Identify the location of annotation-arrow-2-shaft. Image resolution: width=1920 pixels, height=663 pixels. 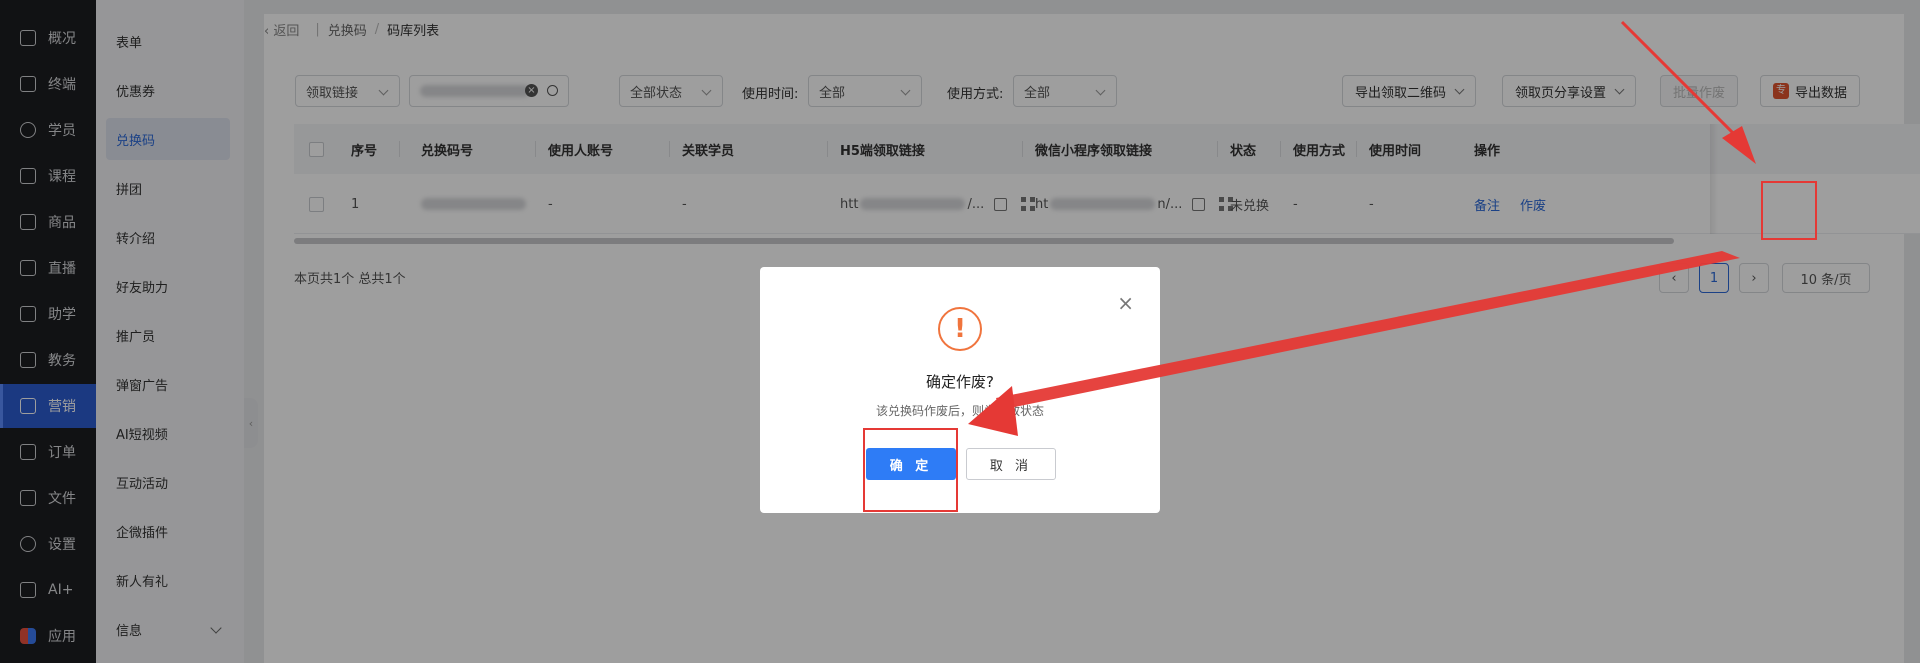
(1368, 330).